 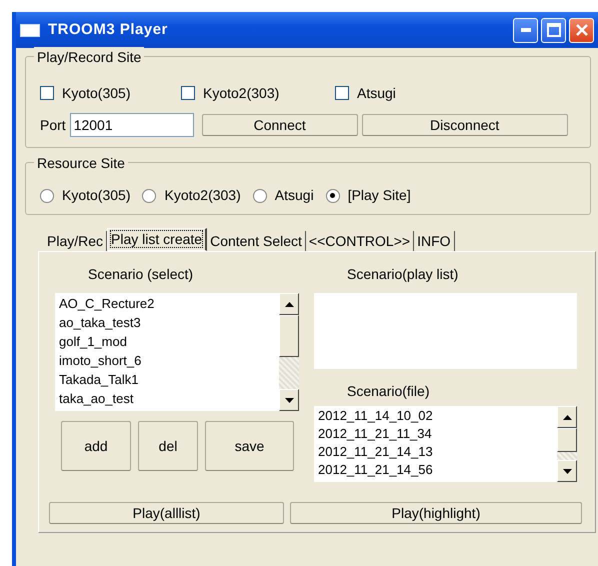 I want to click on play-all-button: Play(alllist), so click(x=166, y=513).